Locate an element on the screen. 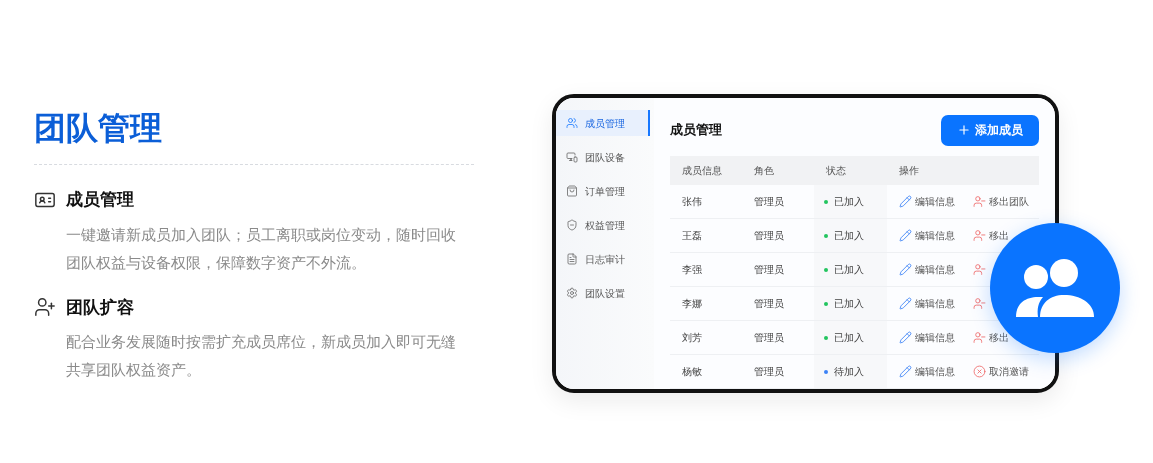  action-link: 取消邀请 is located at coordinates (1009, 371).